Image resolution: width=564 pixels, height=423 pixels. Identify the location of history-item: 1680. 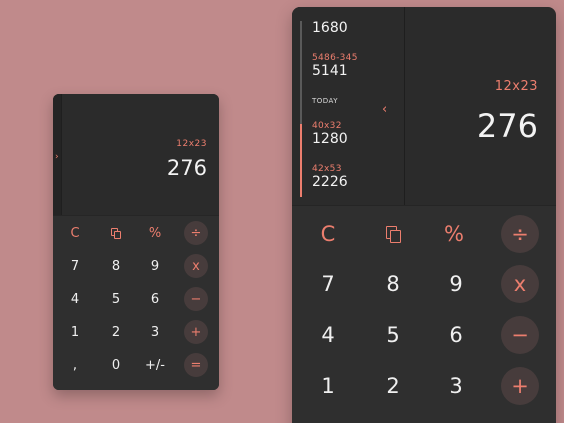
(330, 28).